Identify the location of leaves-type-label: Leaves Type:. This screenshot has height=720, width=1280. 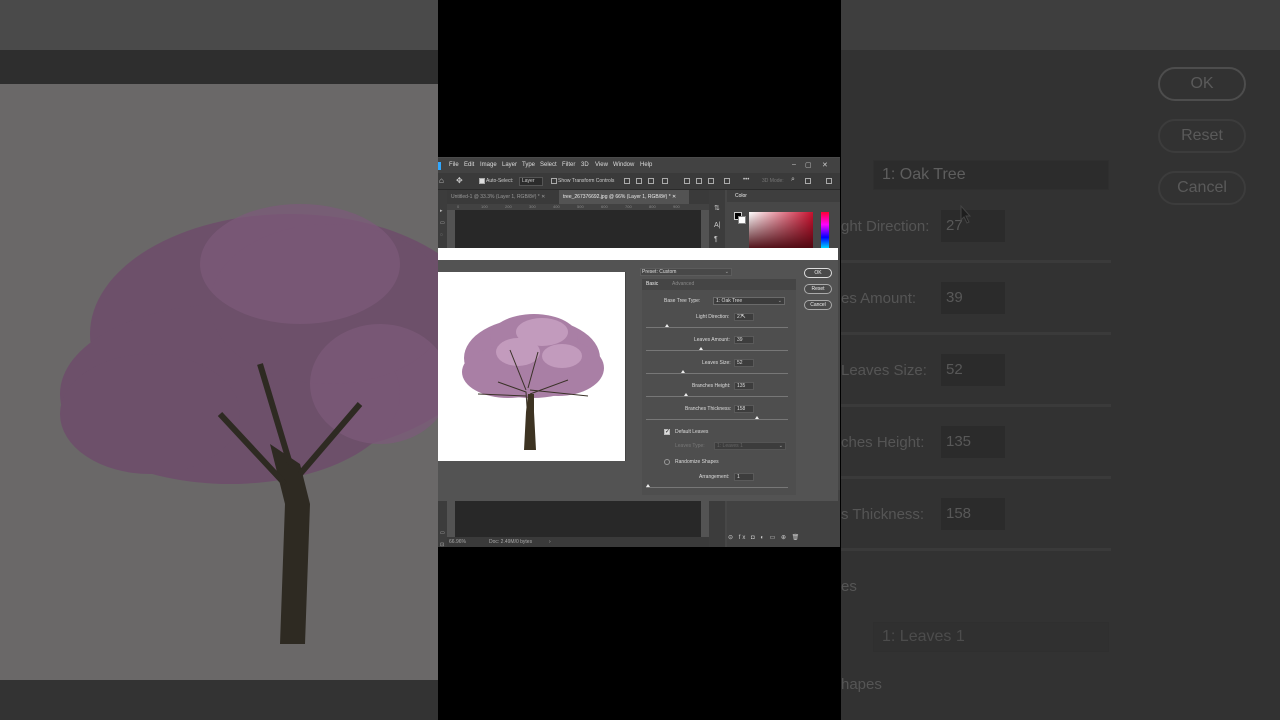
(690, 446).